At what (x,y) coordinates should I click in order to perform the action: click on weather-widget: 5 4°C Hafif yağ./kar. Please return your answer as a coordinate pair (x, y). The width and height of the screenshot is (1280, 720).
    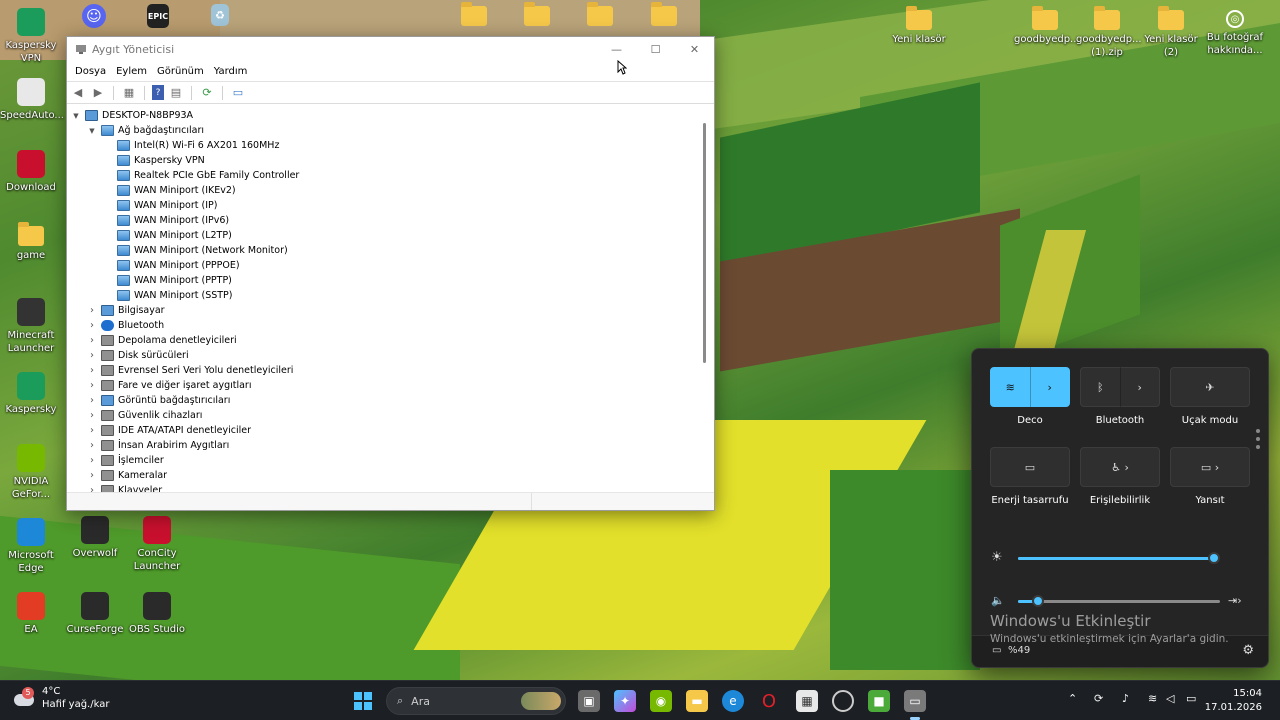
    Looking at the image, I should click on (61, 698).